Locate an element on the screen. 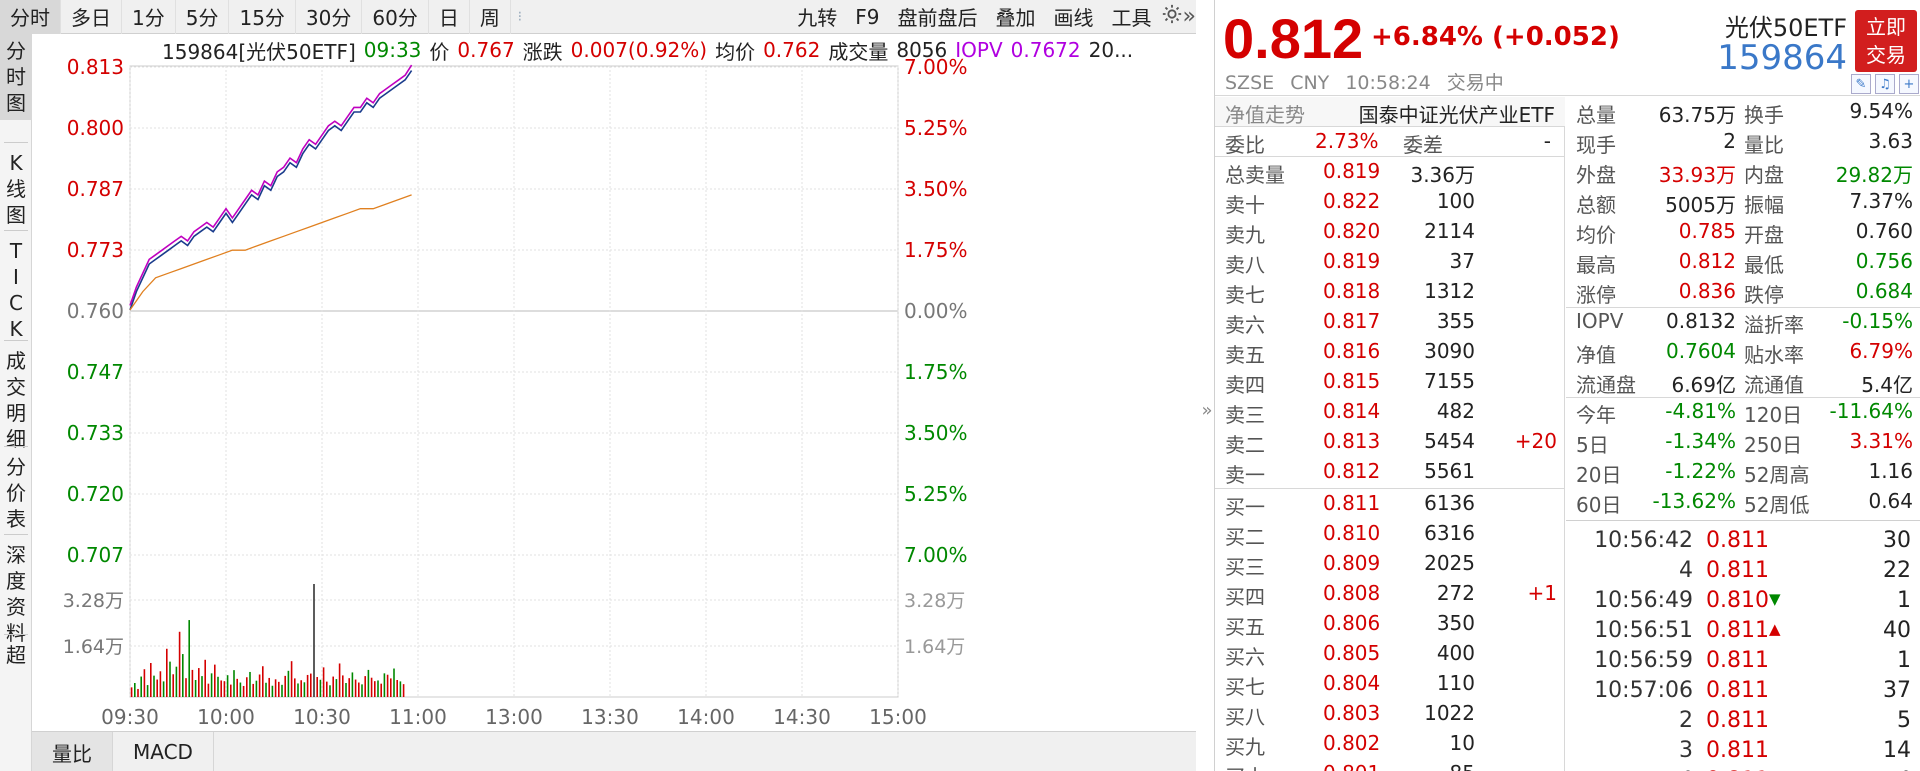  weicha-label: 委差 is located at coordinates (1423, 145).